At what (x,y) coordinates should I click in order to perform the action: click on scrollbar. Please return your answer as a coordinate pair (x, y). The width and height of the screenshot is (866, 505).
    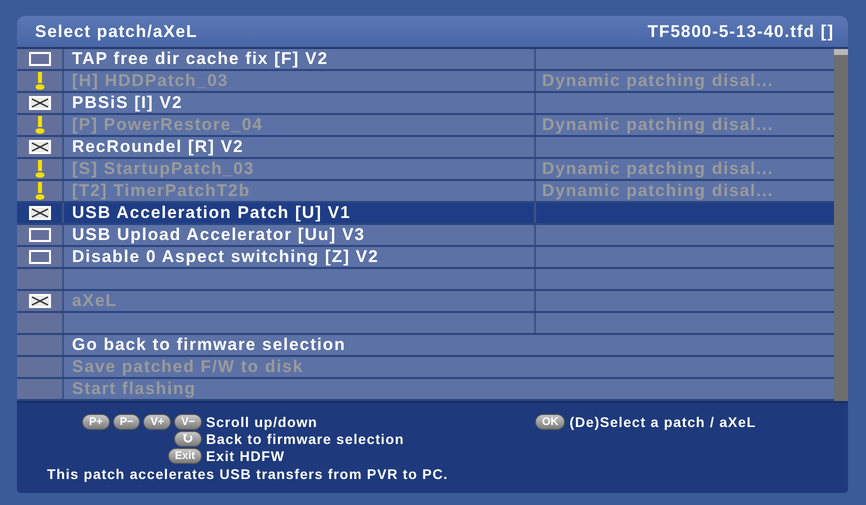
    Looking at the image, I should click on (841, 225).